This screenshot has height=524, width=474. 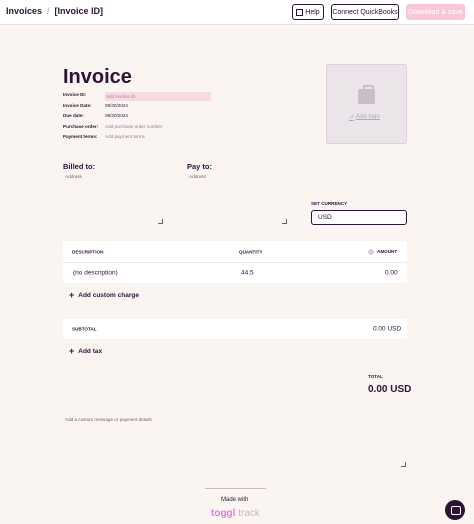 What do you see at coordinates (312, 12) in the screenshot?
I see `help-button-label: Help` at bounding box center [312, 12].